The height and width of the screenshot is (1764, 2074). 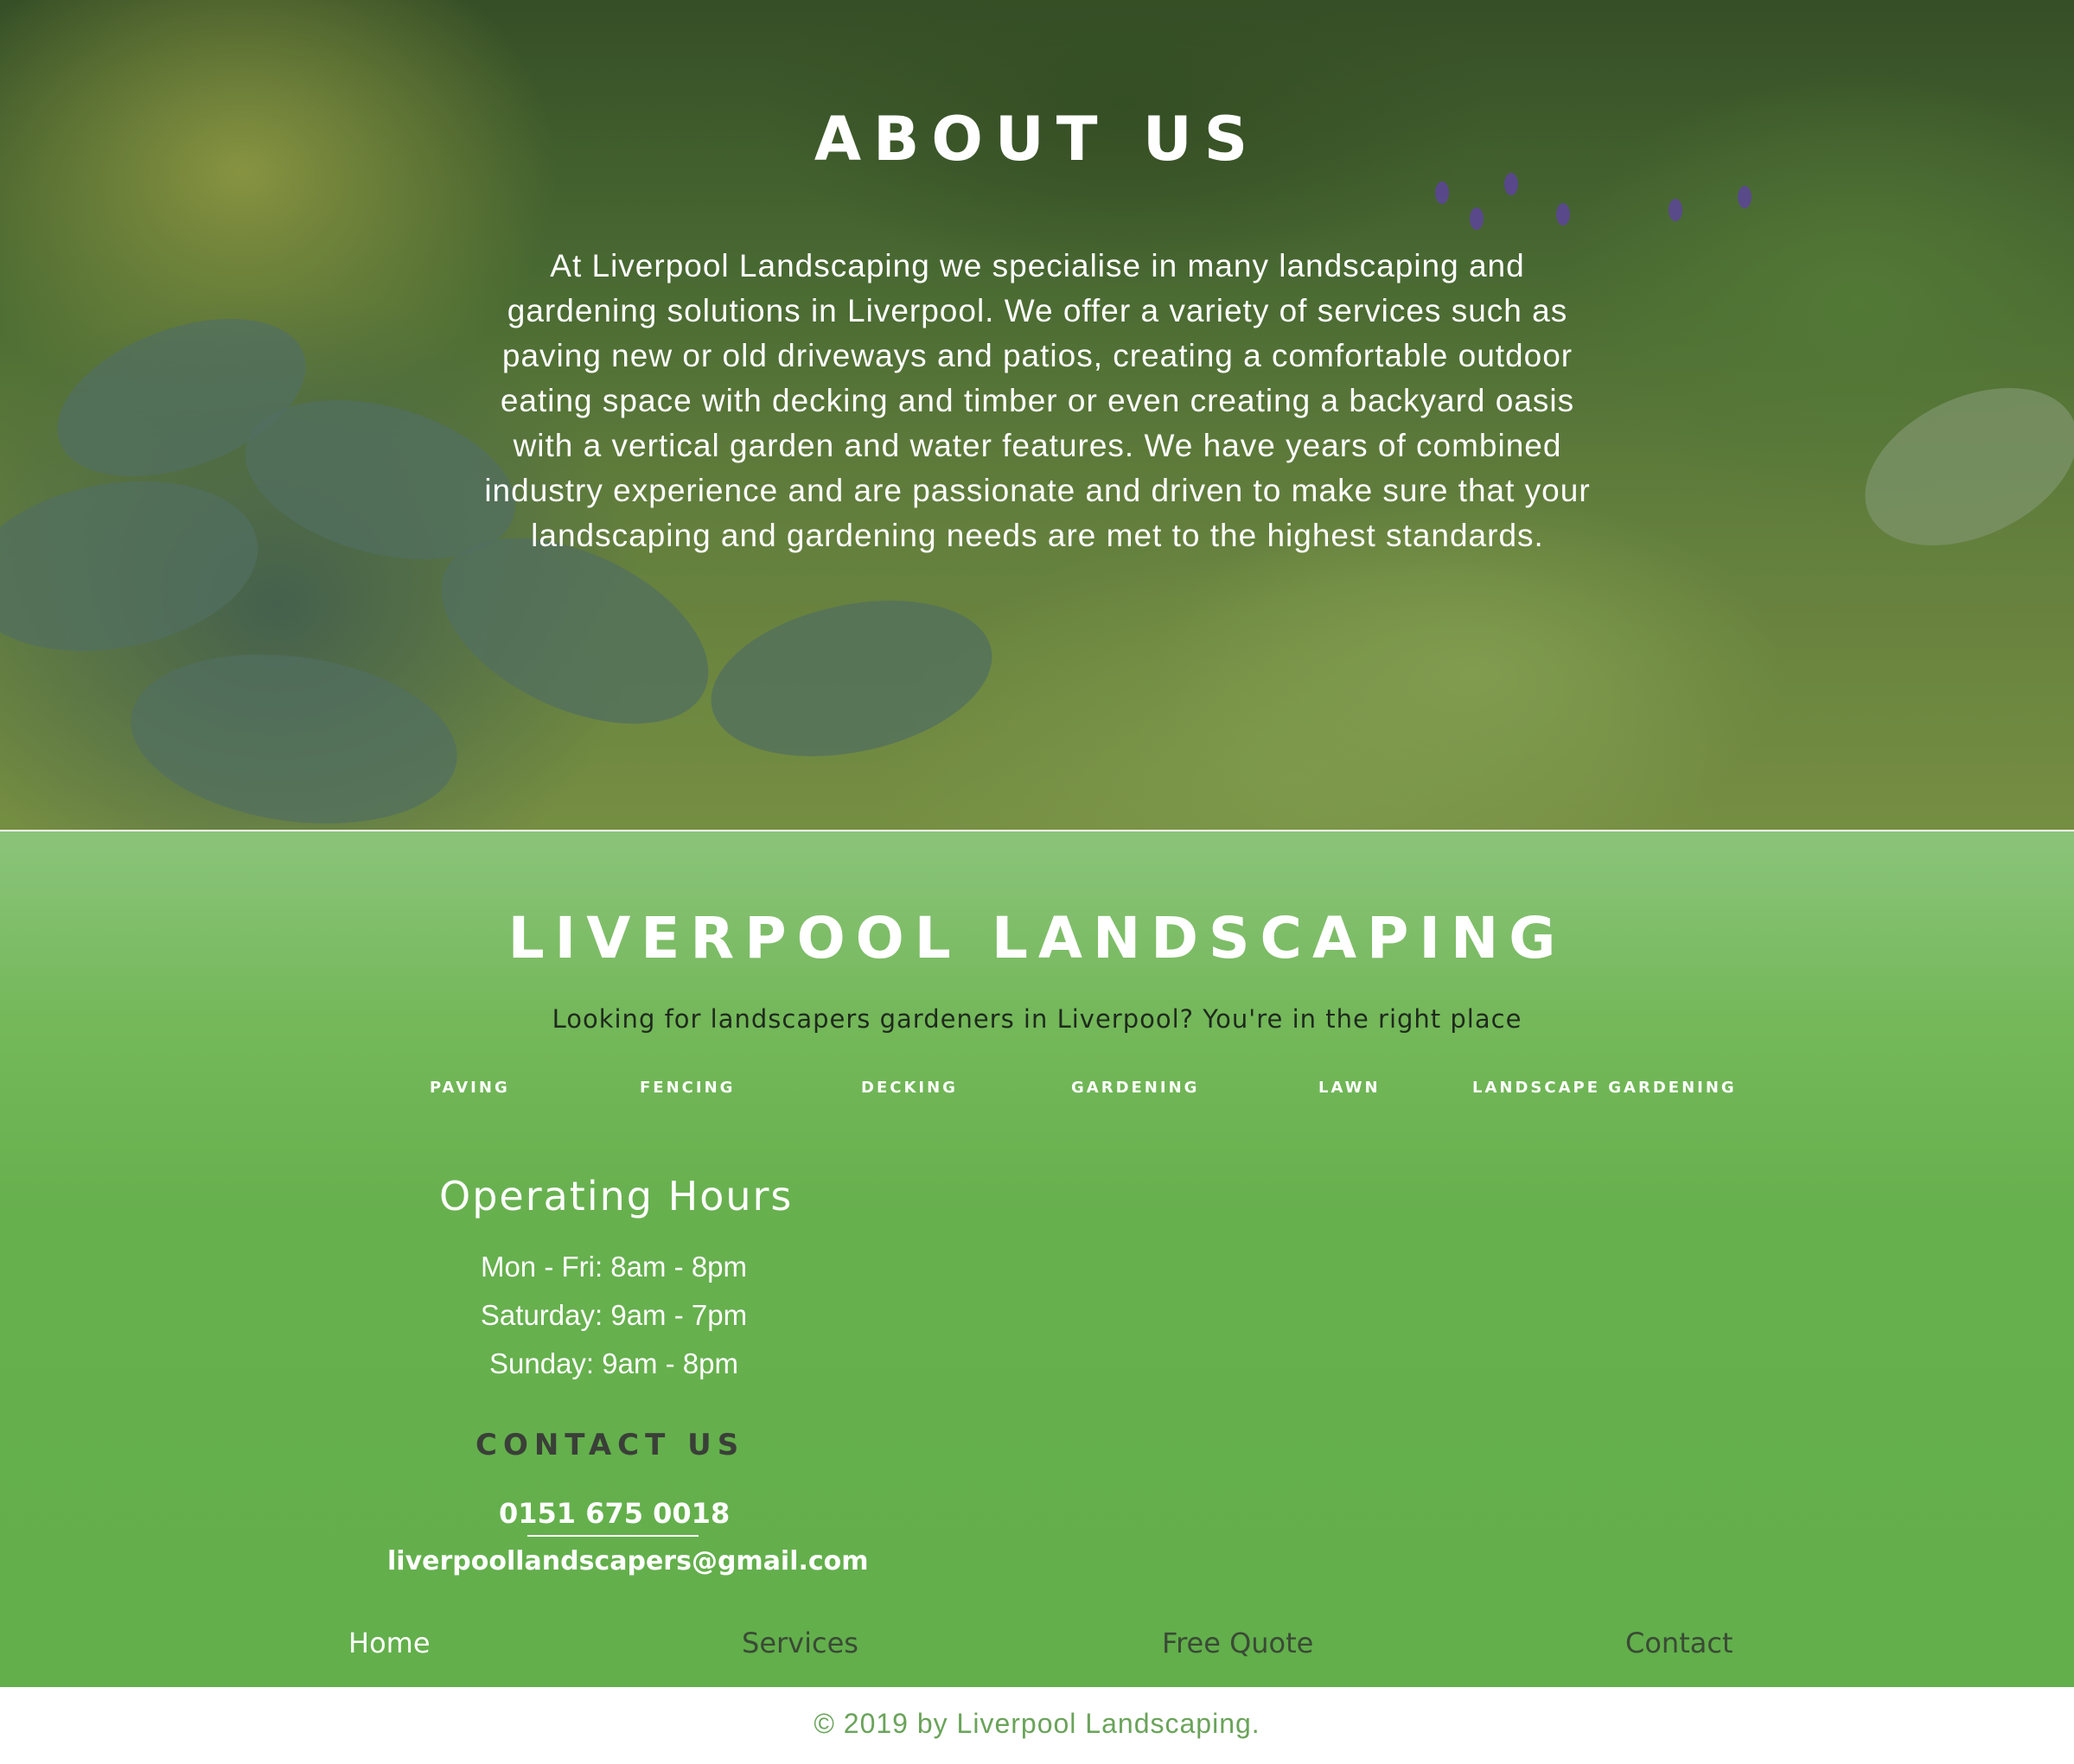 What do you see at coordinates (614, 1363) in the screenshot?
I see `hours-sunday: Sunday: 9am - 8pm` at bounding box center [614, 1363].